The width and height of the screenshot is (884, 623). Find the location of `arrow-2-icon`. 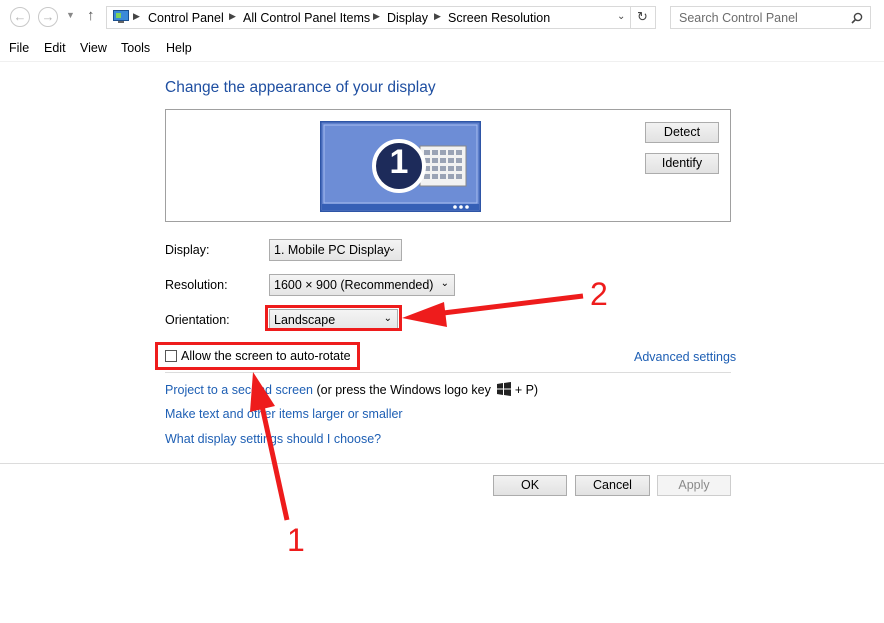

arrow-2-icon is located at coordinates (493, 310).